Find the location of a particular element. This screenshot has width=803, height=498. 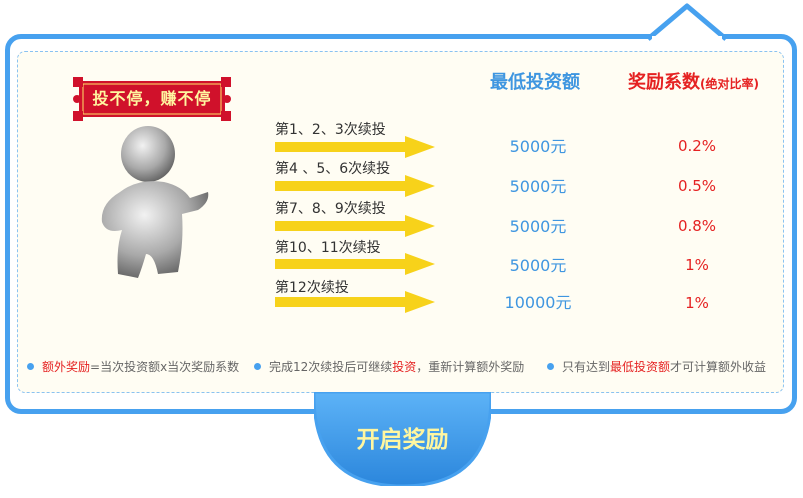

card-pointer-tab is located at coordinates (687, 22).